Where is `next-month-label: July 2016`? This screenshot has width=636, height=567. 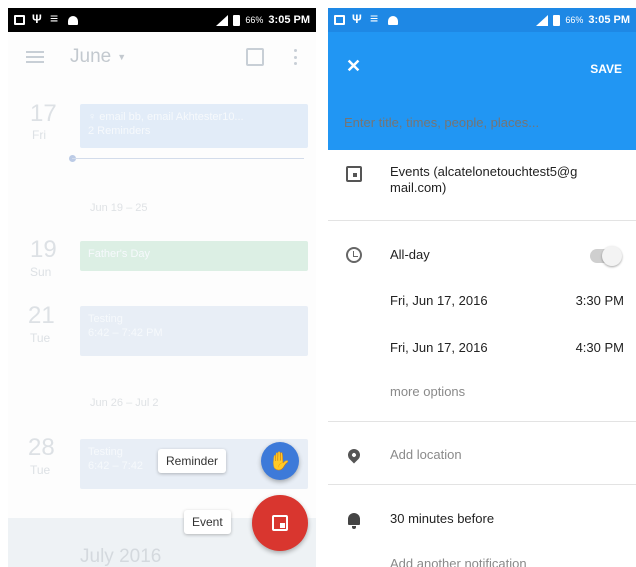
next-month-label: July 2016 is located at coordinates (121, 556).